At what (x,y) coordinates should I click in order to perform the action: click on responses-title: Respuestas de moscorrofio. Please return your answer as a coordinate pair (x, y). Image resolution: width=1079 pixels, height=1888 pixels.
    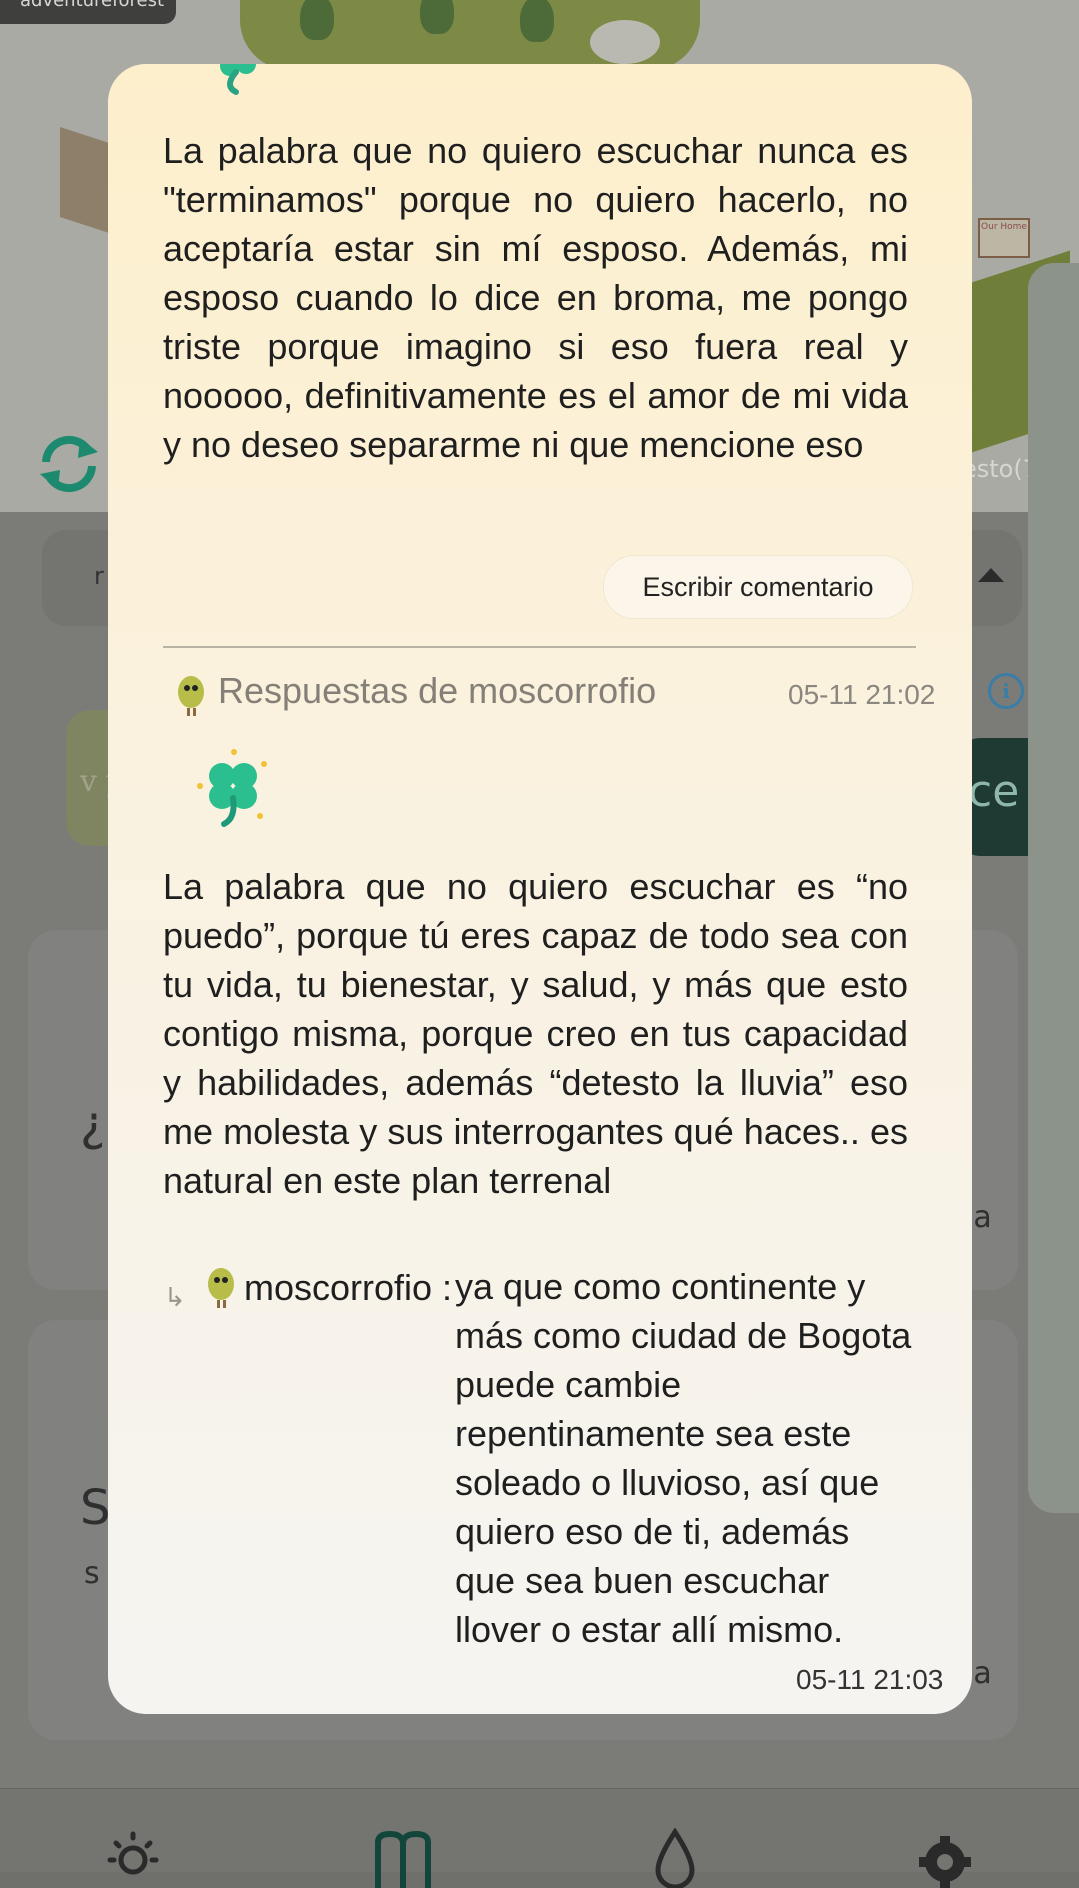
    Looking at the image, I should click on (437, 690).